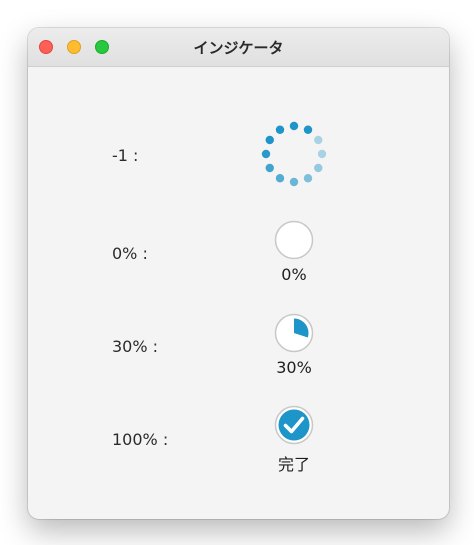  I want to click on indeterminate-spinner-icon, so click(294, 154).